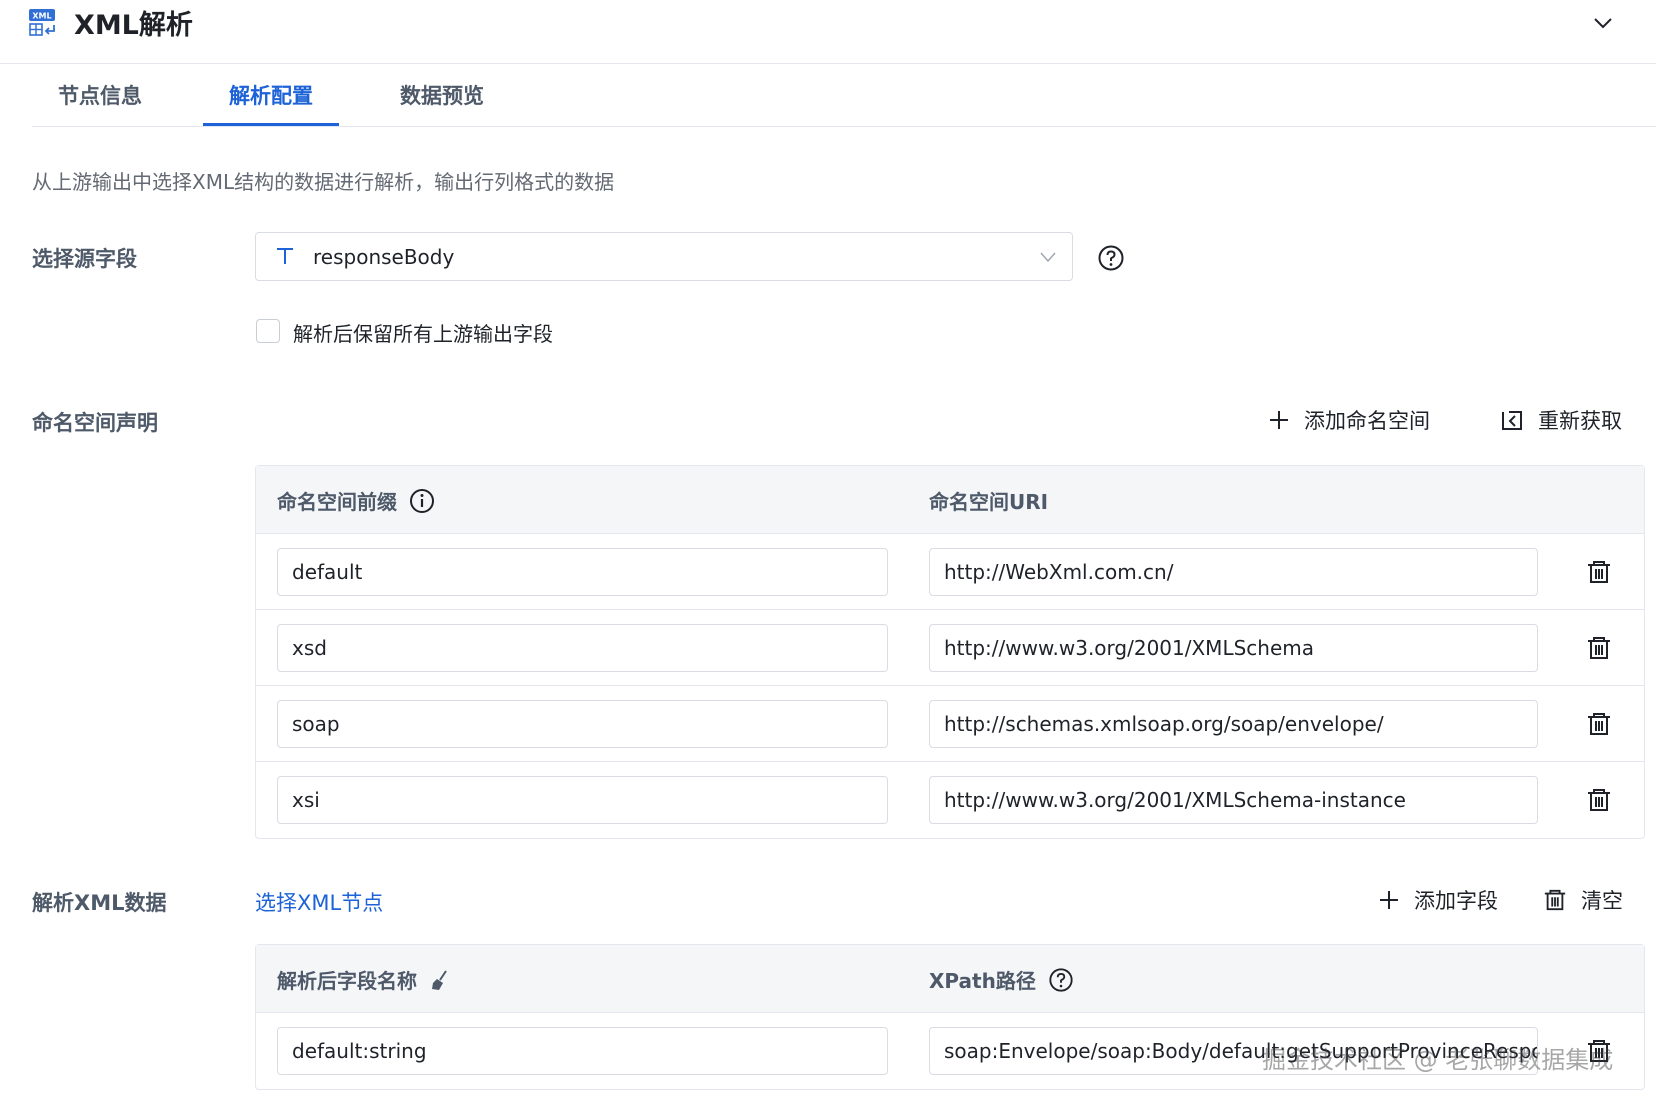 This screenshot has width=1656, height=1099. What do you see at coordinates (442, 95) in the screenshot?
I see `tab-data-preview: 数据预览` at bounding box center [442, 95].